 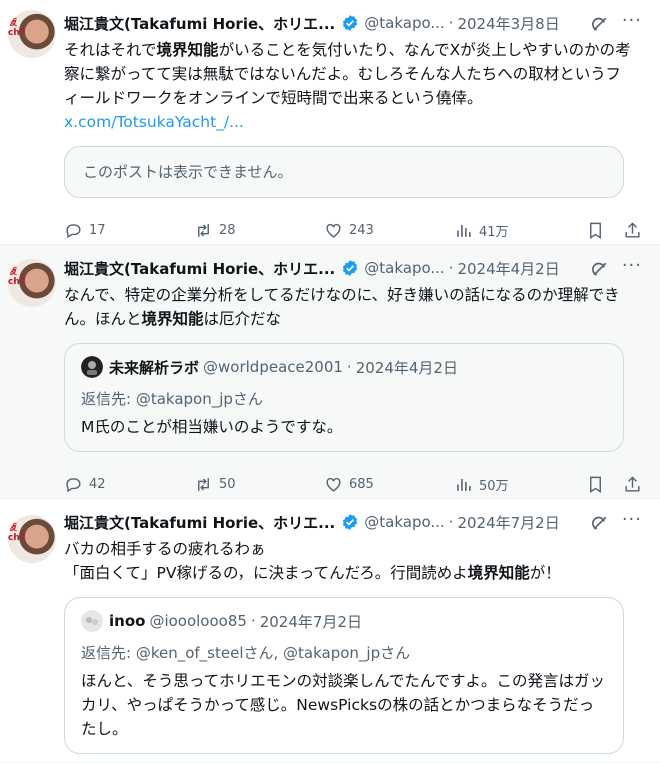 What do you see at coordinates (389, 484) in the screenshot?
I see `like-button: 685` at bounding box center [389, 484].